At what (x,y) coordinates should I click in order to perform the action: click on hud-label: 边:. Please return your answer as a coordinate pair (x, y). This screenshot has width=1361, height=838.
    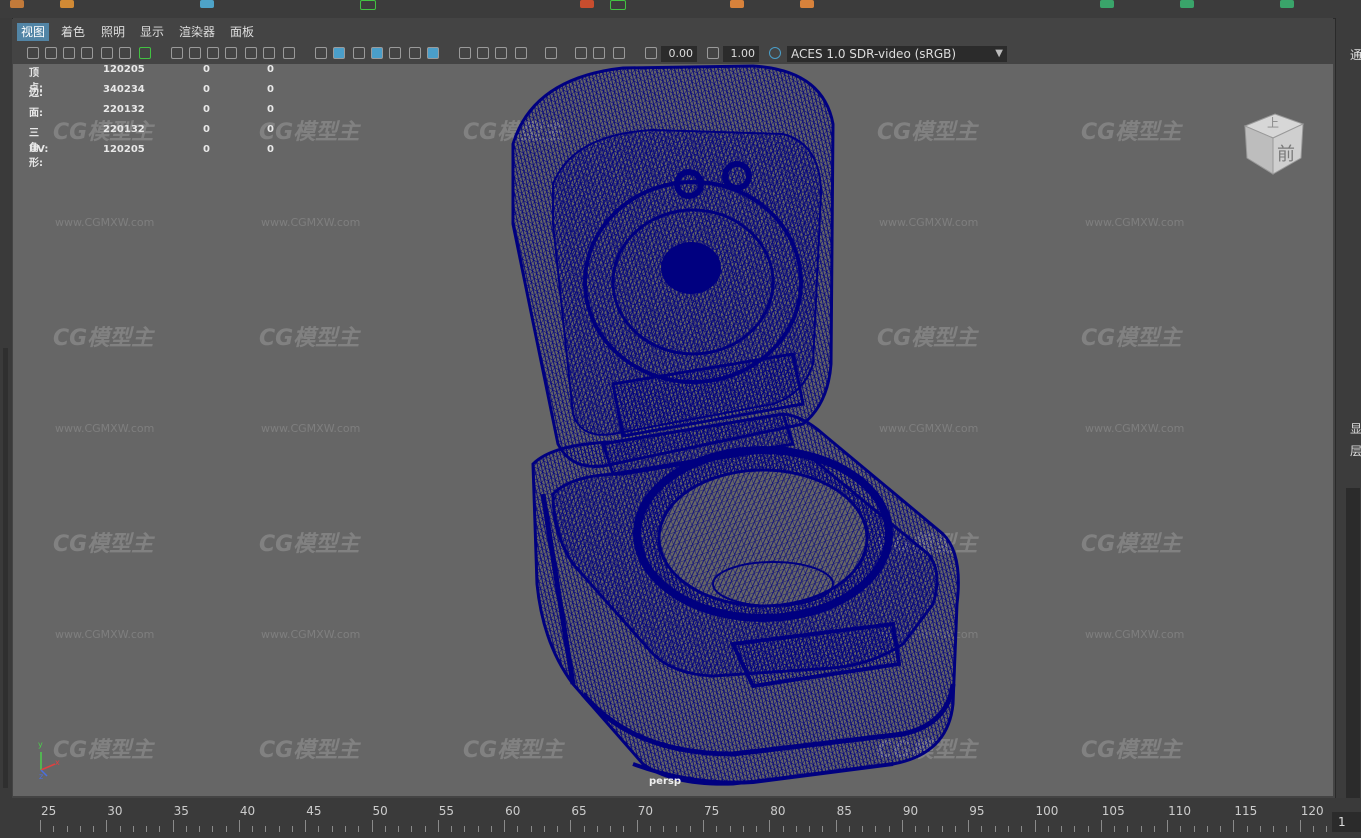
    Looking at the image, I should click on (36, 93).